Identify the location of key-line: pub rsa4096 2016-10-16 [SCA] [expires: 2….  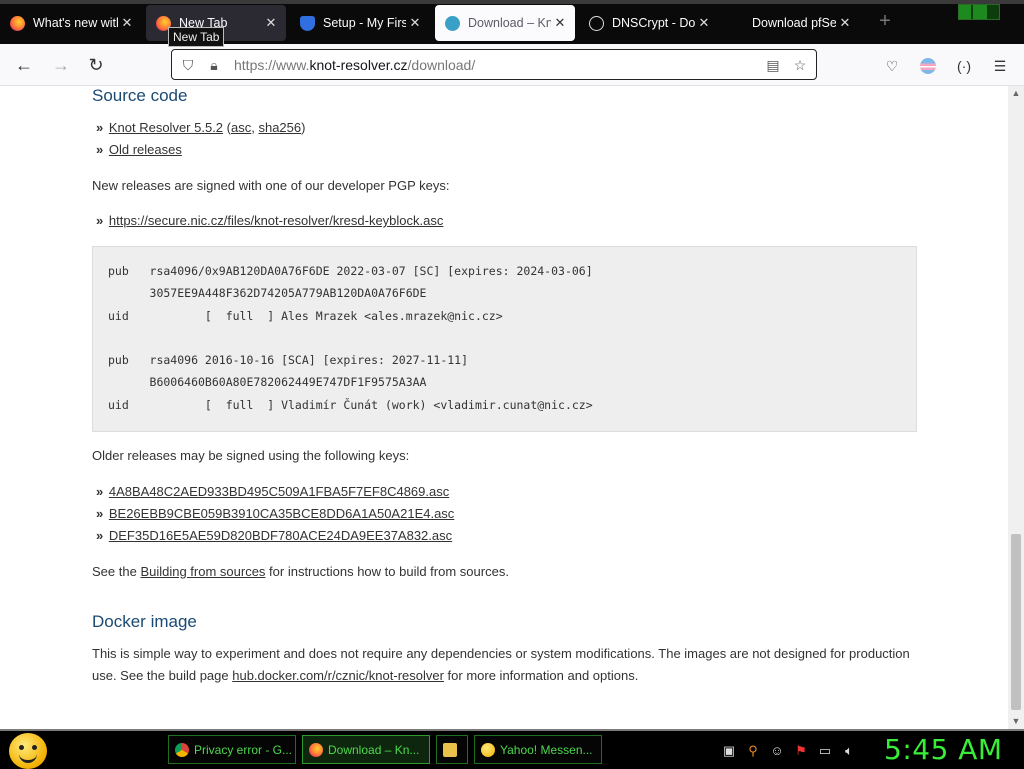
(288, 360).